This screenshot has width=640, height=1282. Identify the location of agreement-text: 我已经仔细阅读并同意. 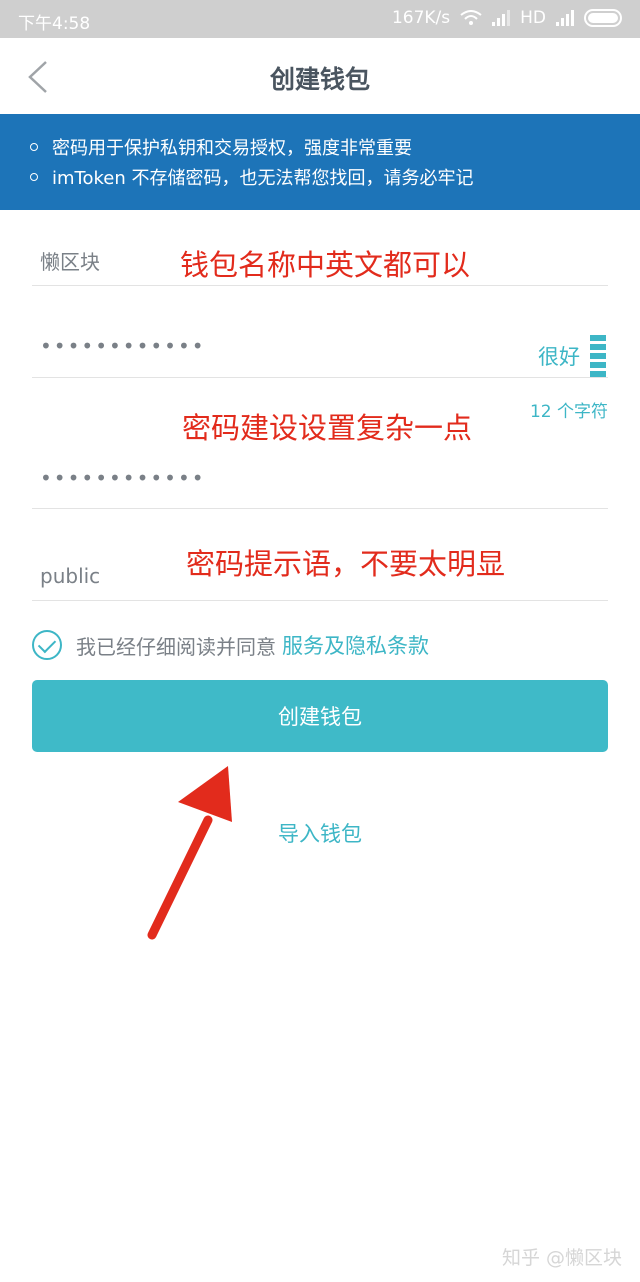
(176, 646).